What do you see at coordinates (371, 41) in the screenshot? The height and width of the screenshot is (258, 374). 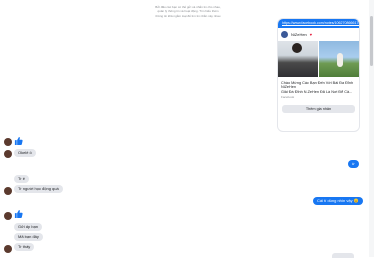 I see `scrollbar-thumb` at bounding box center [371, 41].